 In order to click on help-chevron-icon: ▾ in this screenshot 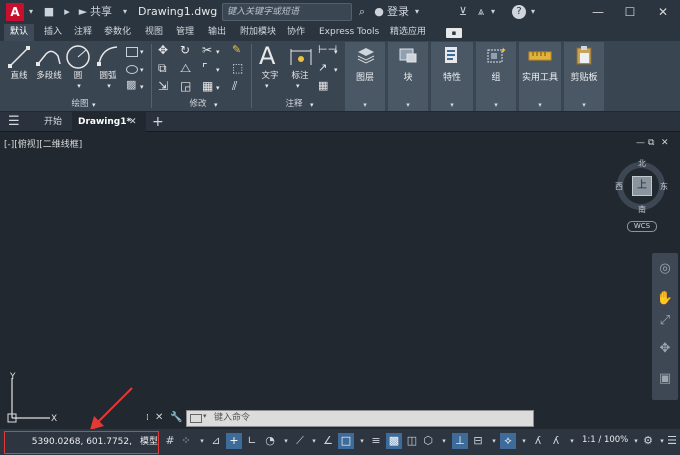, I will do `click(533, 12)`.